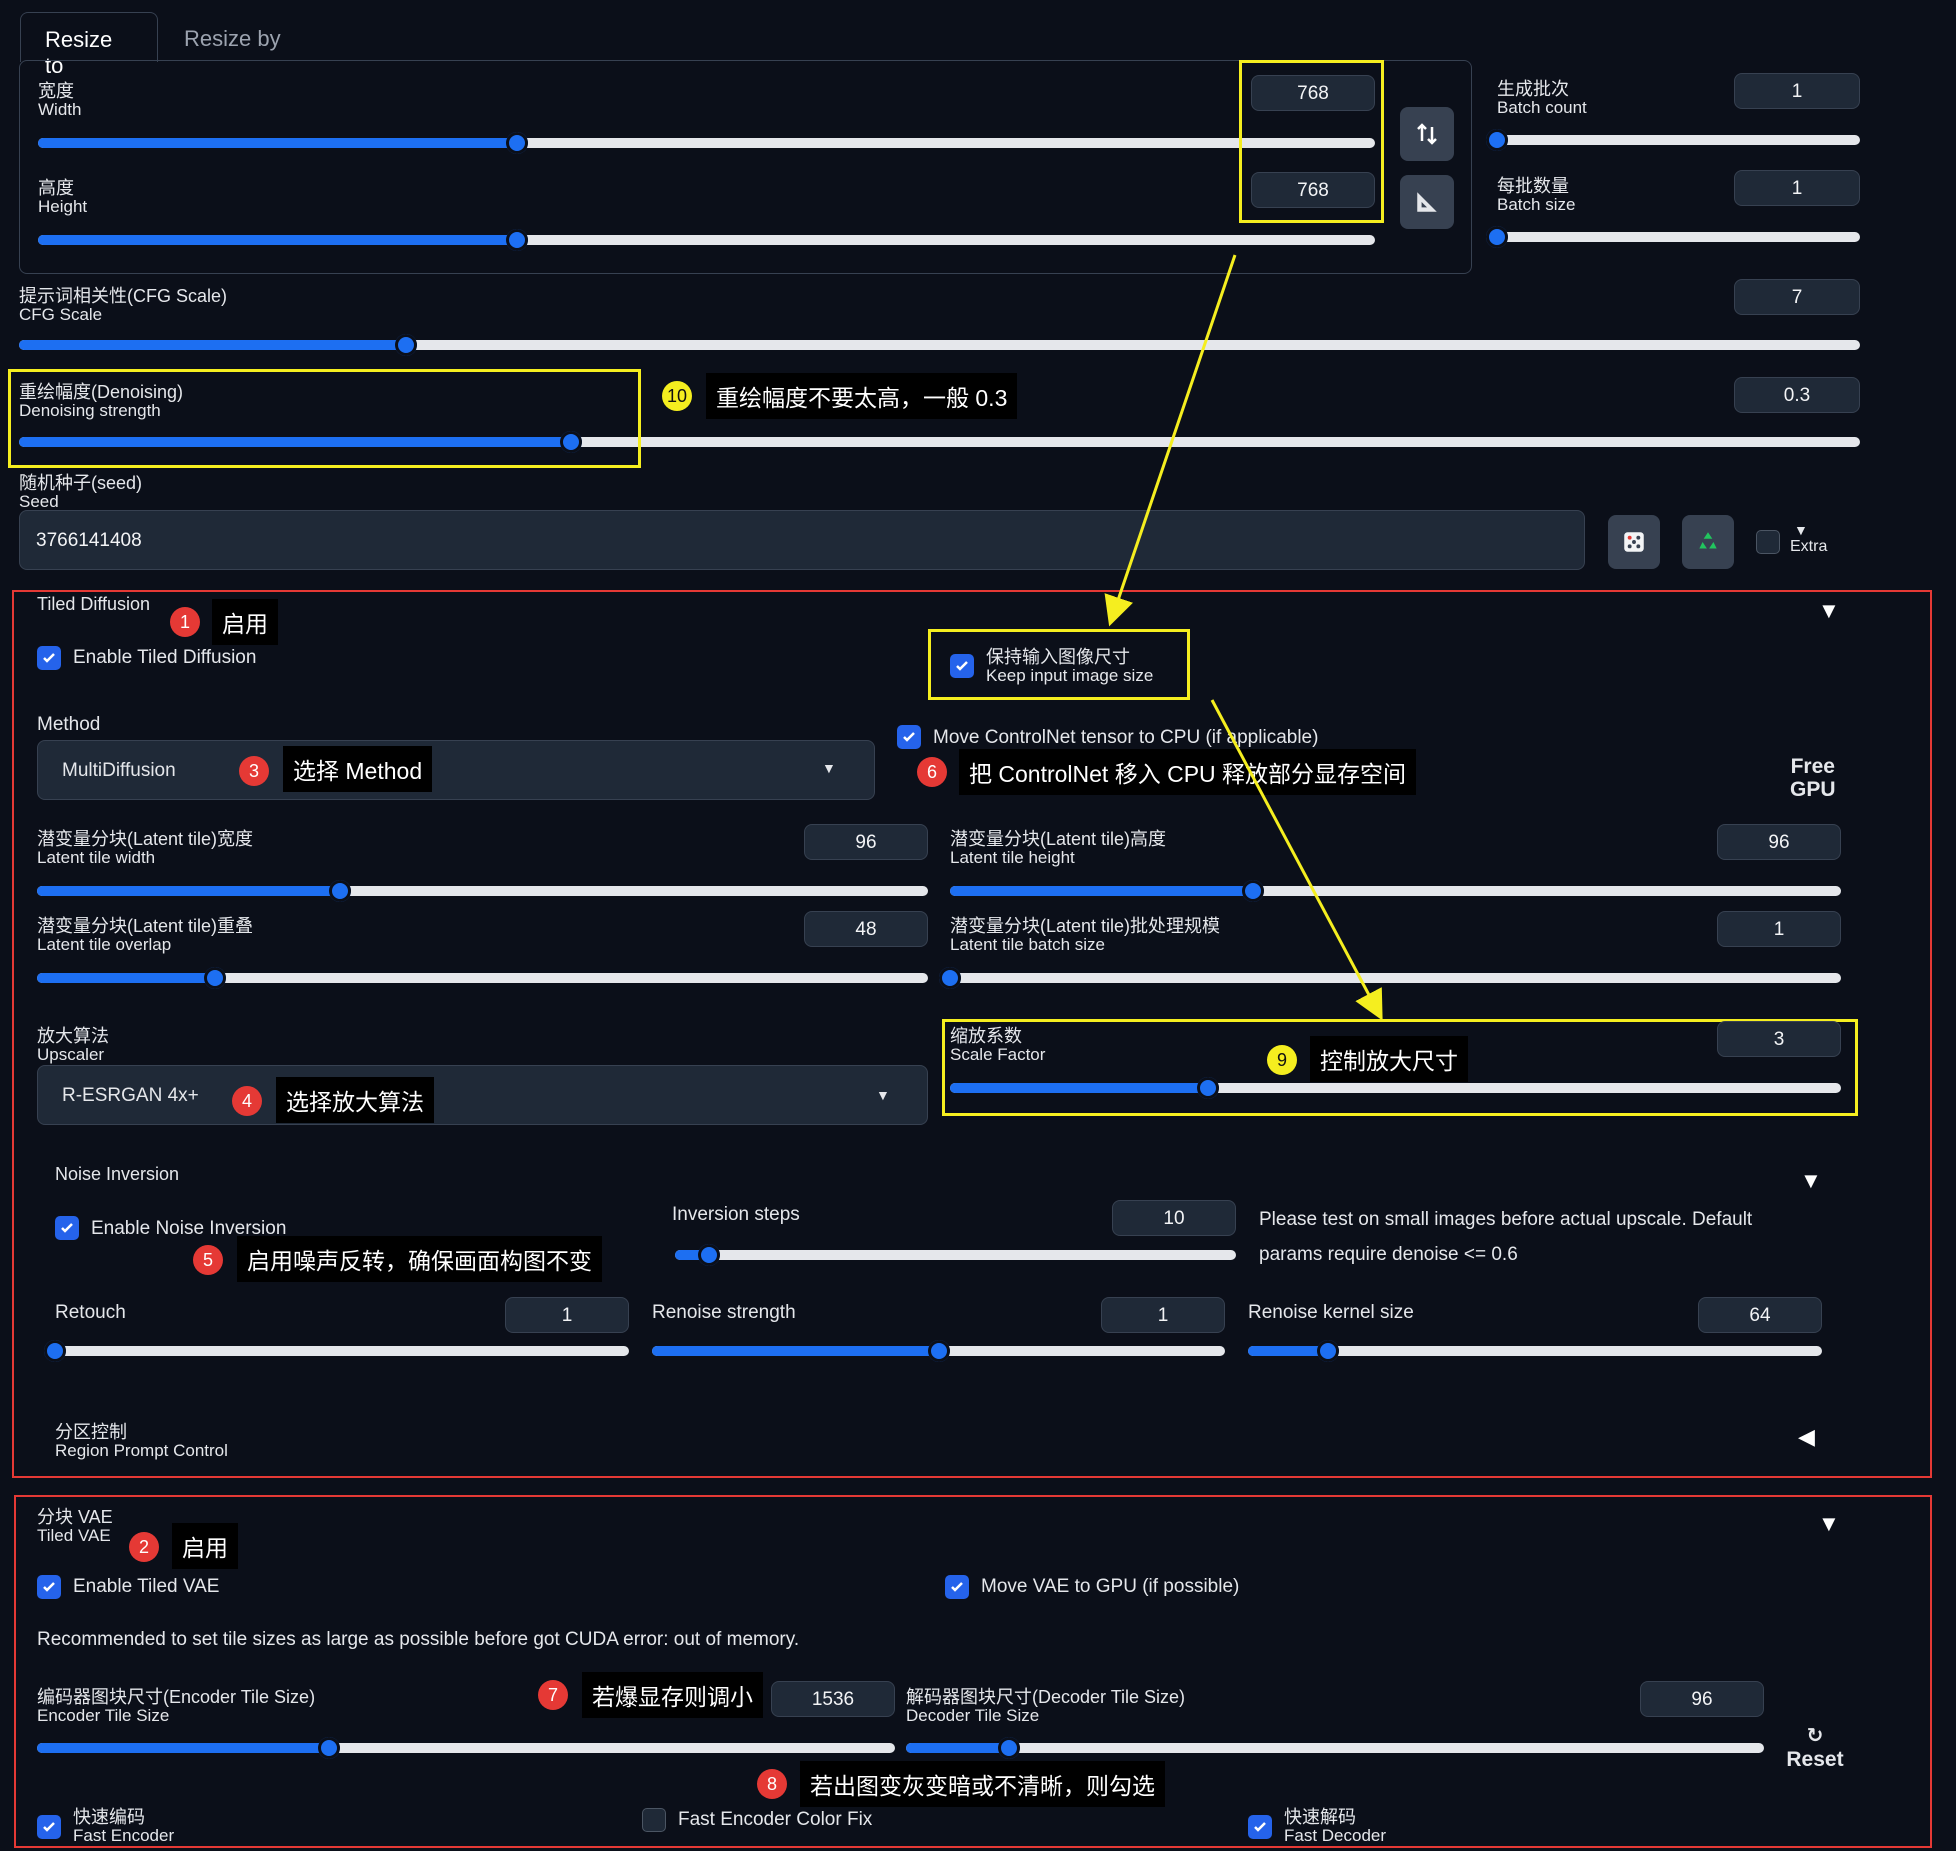 The width and height of the screenshot is (1956, 1851). Describe the element at coordinates (998, 1045) in the screenshot. I see `scale-label: 缩放系数 Scale Factor` at that location.